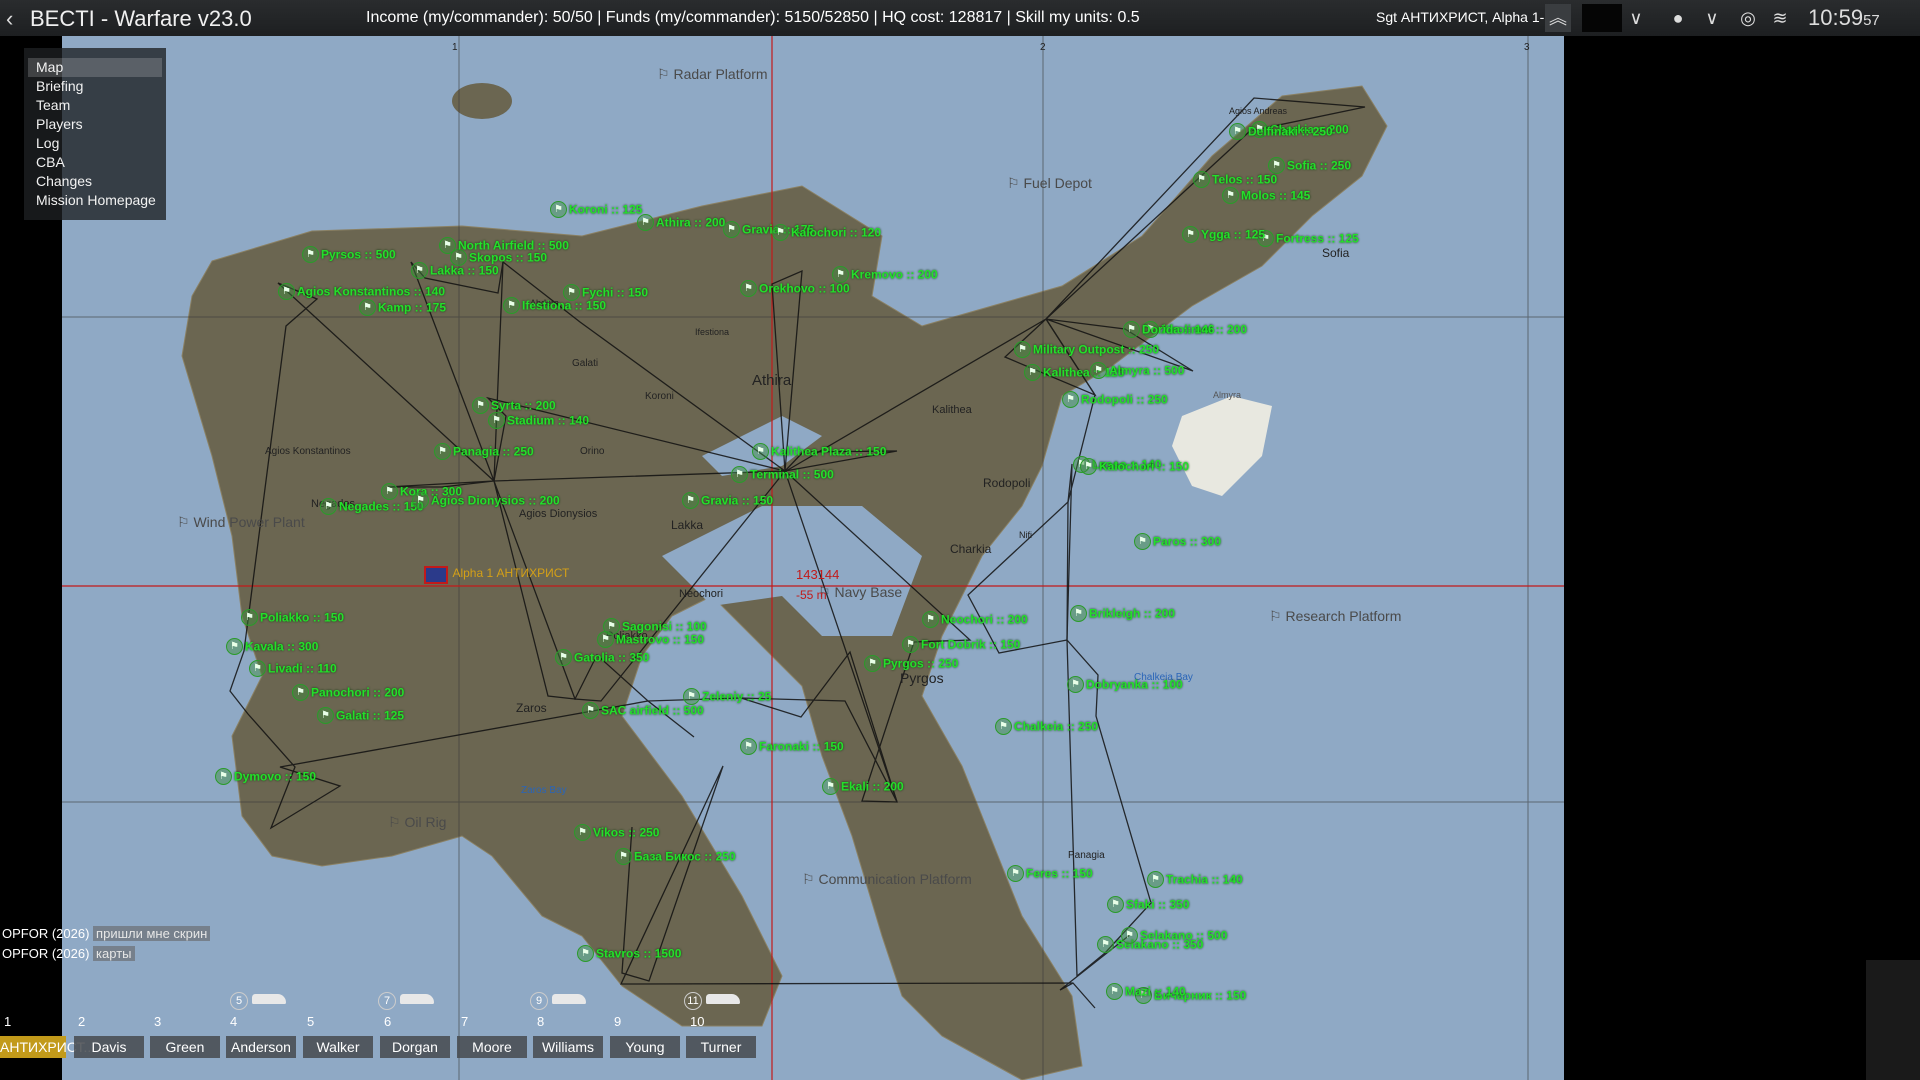 The height and width of the screenshot is (1080, 1920). What do you see at coordinates (558, 514) in the screenshot?
I see `location-label: Agios Dionysios` at bounding box center [558, 514].